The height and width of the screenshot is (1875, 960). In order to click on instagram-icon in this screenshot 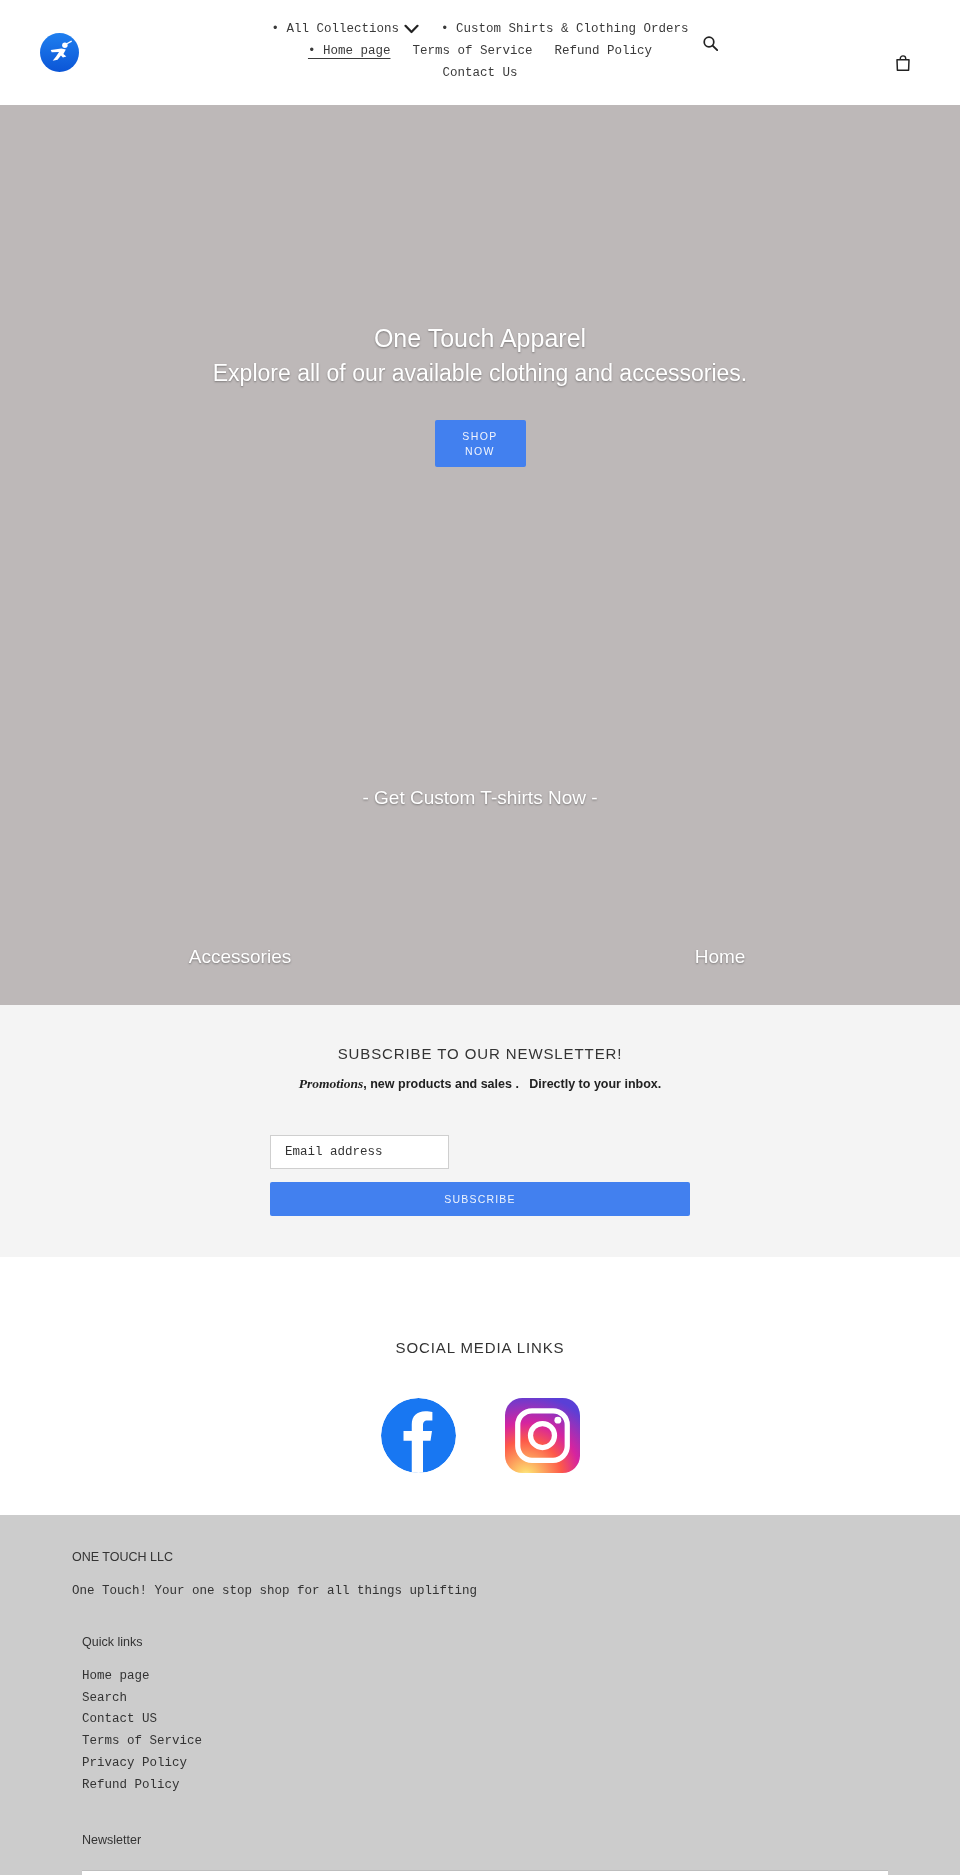, I will do `click(542, 1435)`.